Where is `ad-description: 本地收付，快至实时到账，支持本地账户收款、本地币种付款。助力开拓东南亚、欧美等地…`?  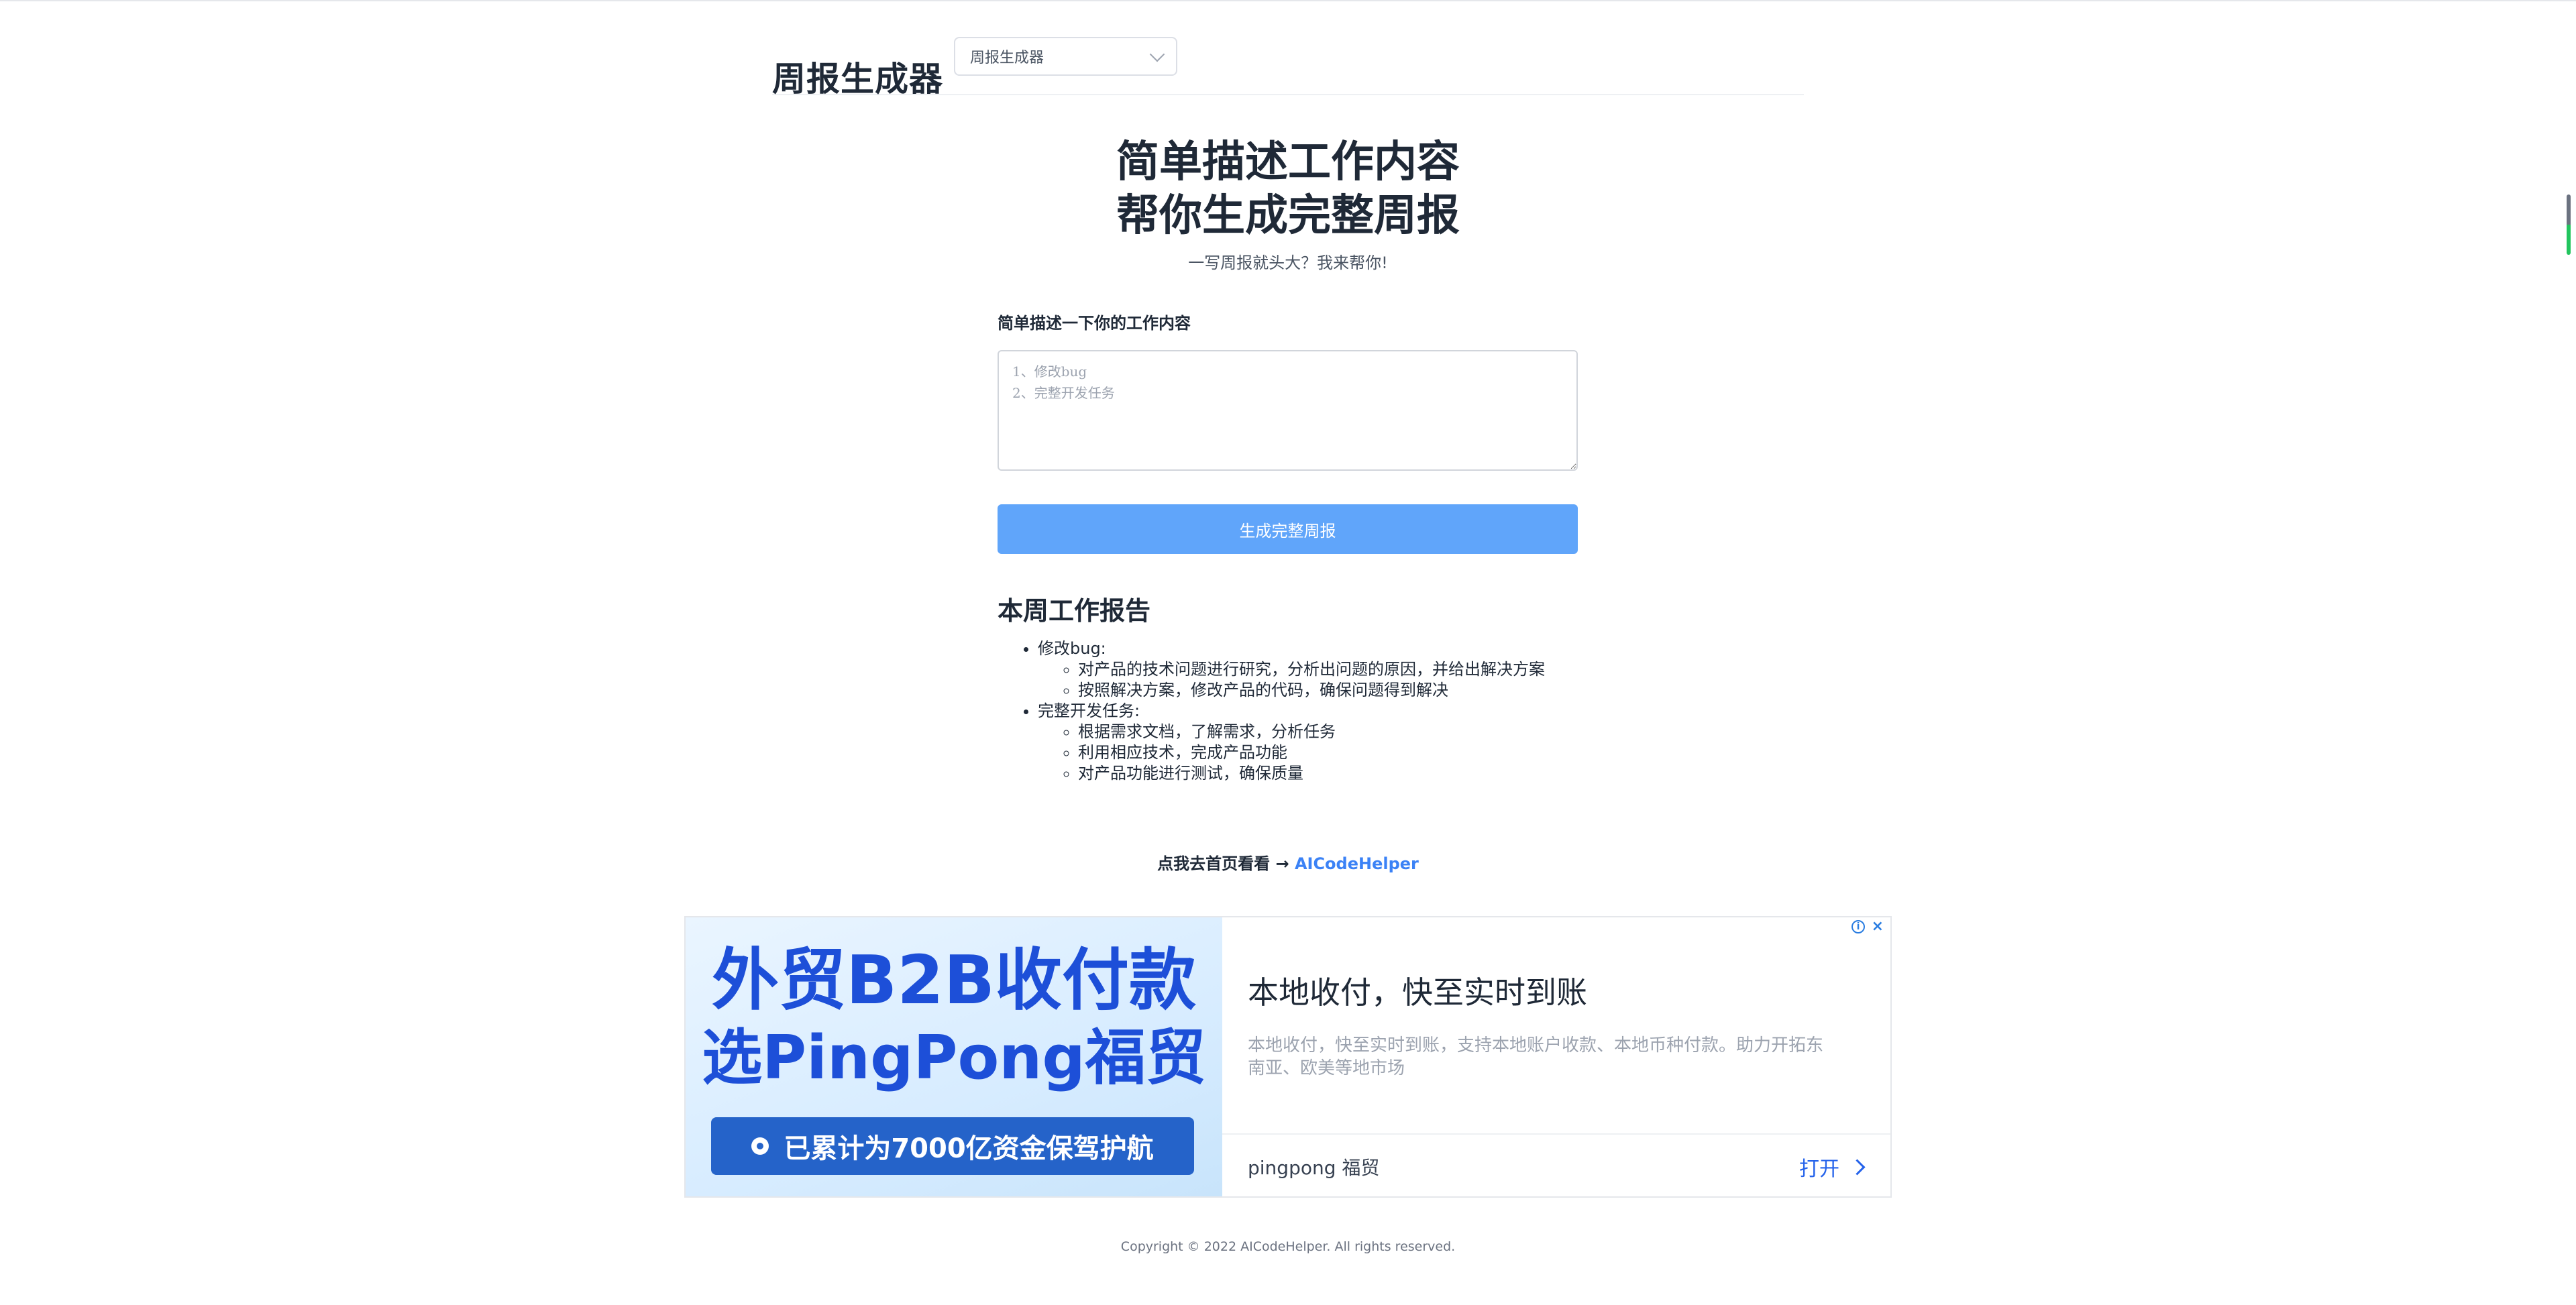 ad-description: 本地收付，快至实时到账，支持本地账户收款、本地币种付款。助力开拓东南亚、欧美等地… is located at coordinates (1536, 1056).